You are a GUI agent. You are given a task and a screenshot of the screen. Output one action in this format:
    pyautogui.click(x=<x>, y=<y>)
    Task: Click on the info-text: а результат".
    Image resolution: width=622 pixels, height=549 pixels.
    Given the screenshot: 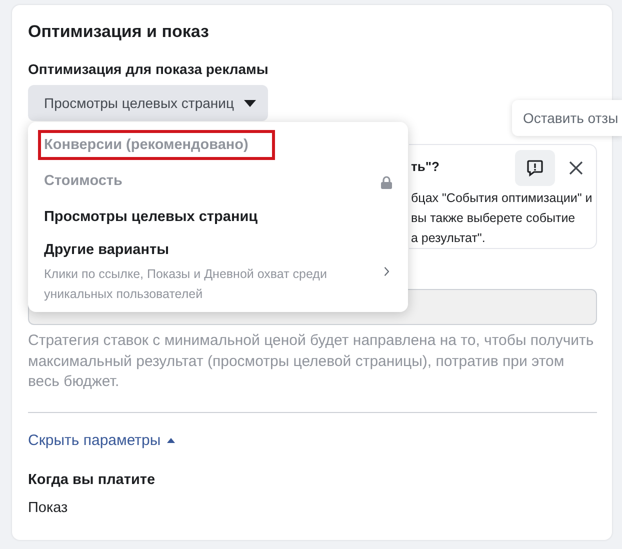 What is the action you would take?
    pyautogui.click(x=448, y=238)
    